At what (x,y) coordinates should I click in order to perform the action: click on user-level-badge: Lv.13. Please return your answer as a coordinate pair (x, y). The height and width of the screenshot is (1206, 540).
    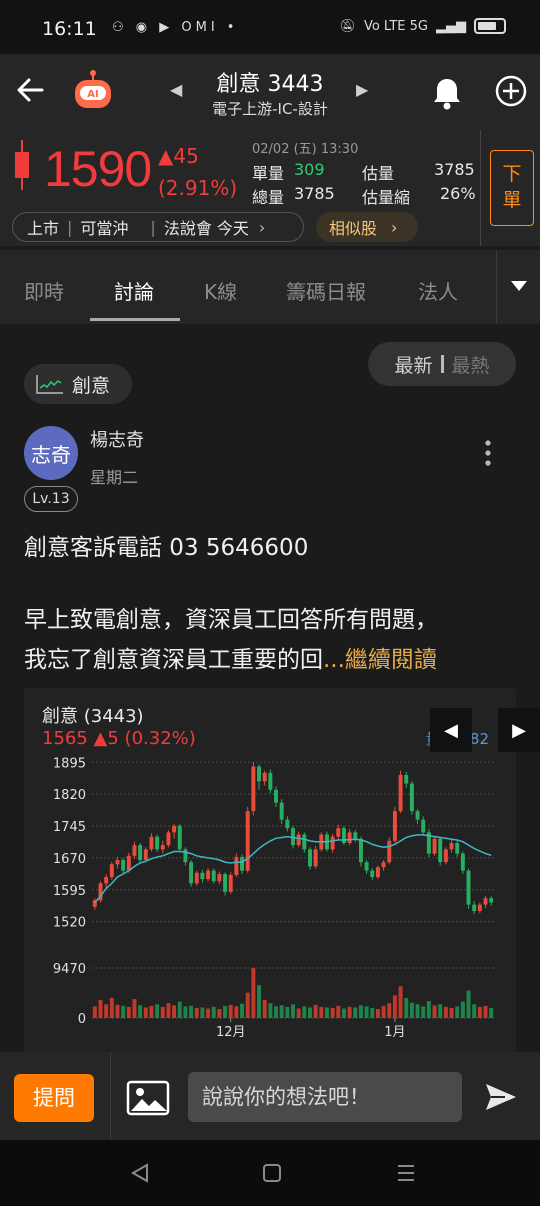
    Looking at the image, I should click on (51, 499).